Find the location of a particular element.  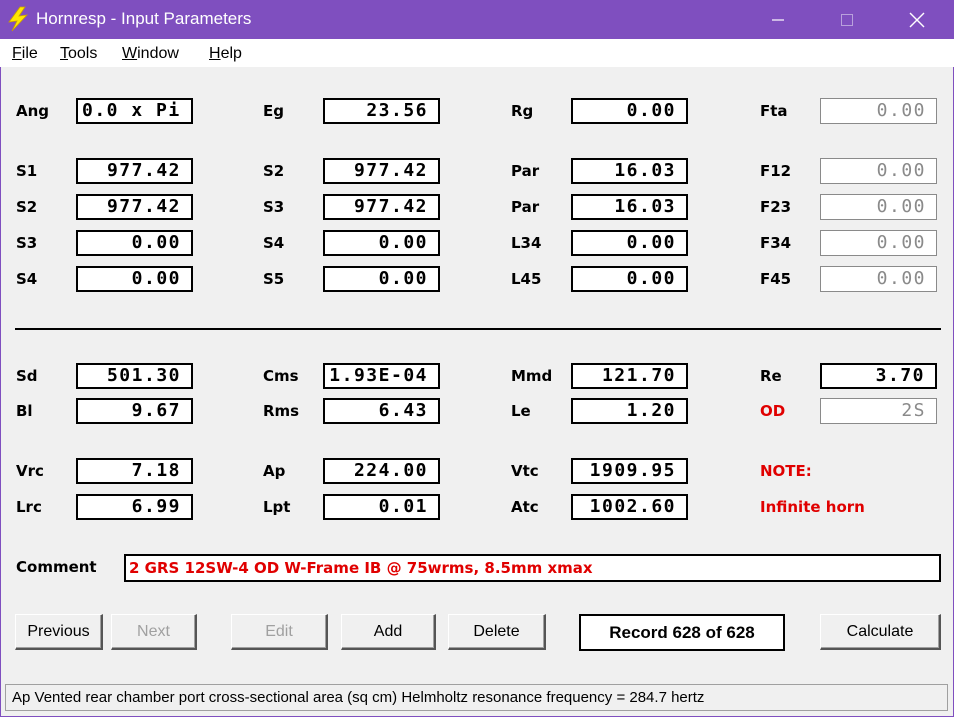

s5-field: 0.00 is located at coordinates (381, 279).